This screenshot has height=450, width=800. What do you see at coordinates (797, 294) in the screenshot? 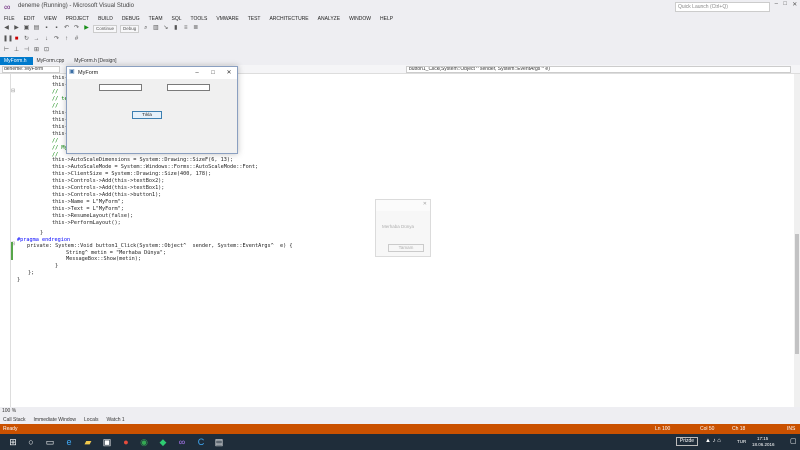
I see `scrollbar-thumb` at bounding box center [797, 294].